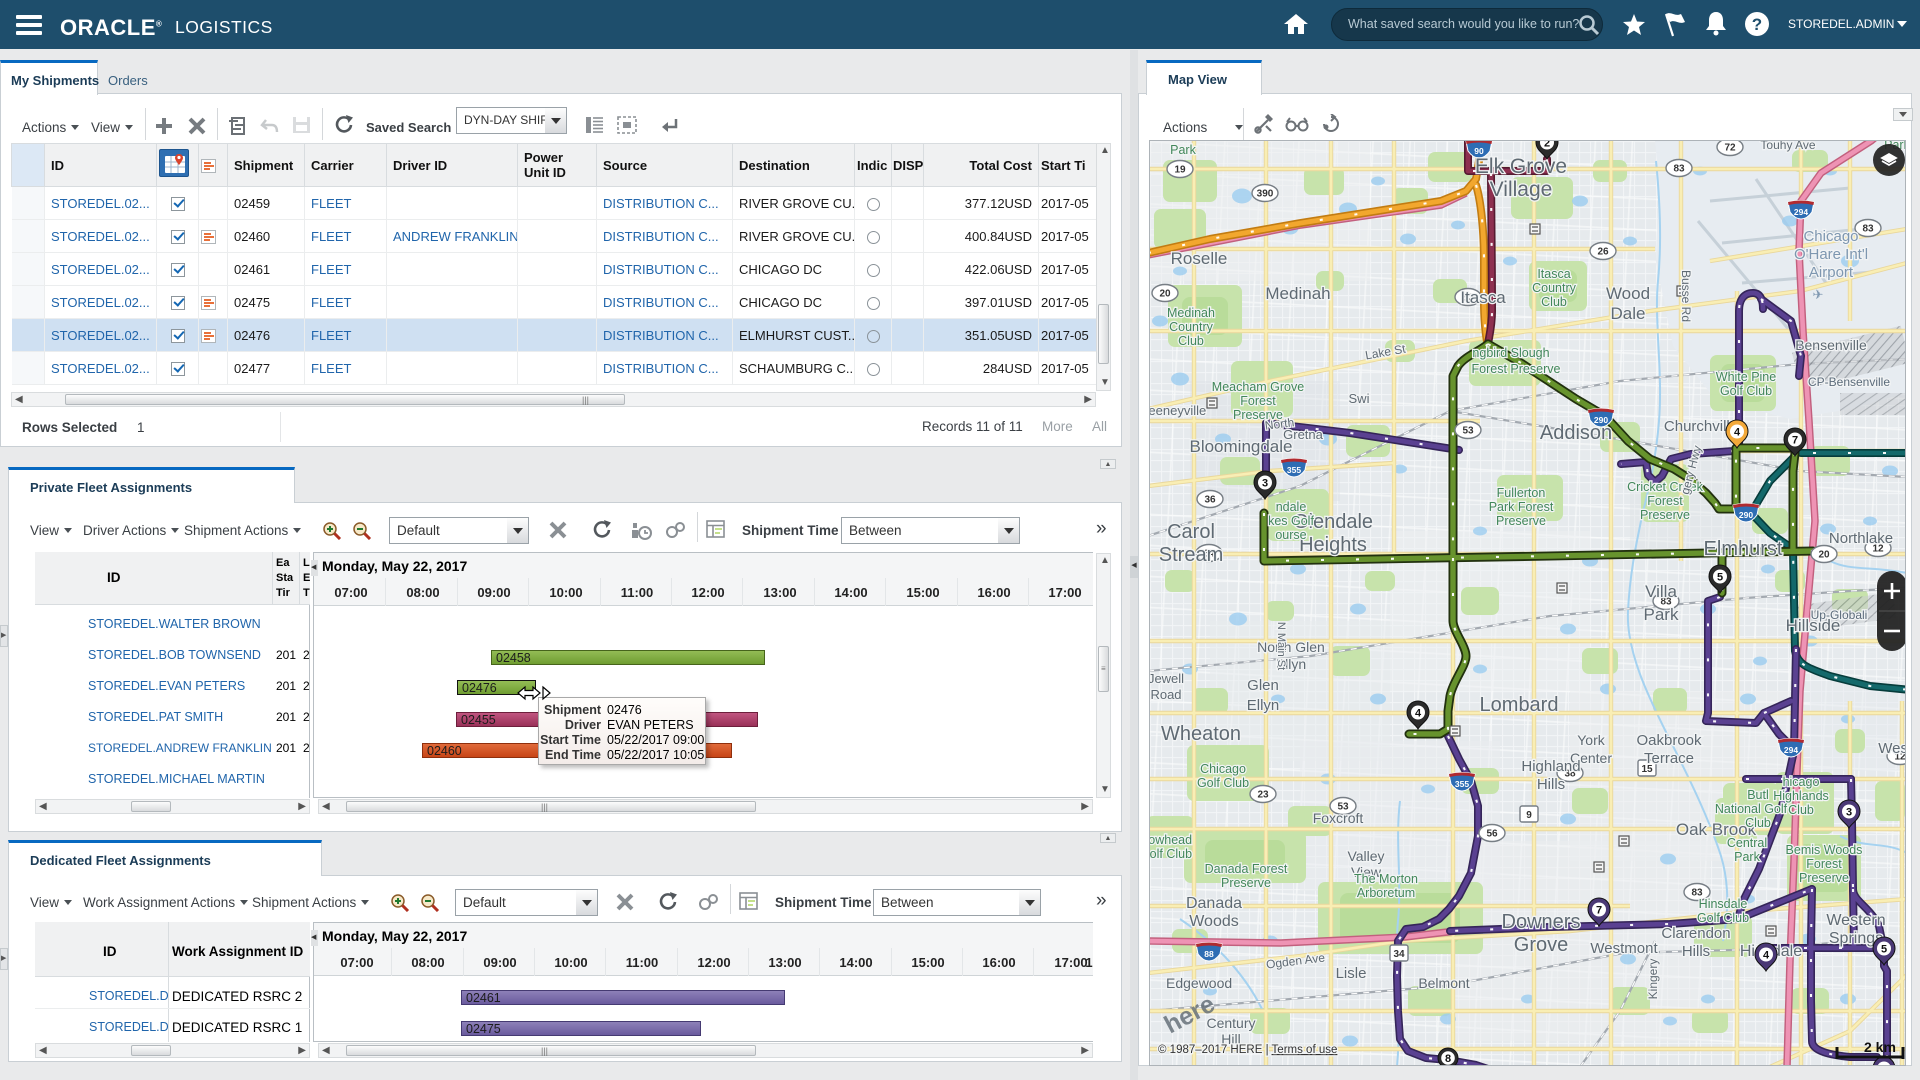 Image resolution: width=1920 pixels, height=1080 pixels. Describe the element at coordinates (1443, 983) in the screenshot. I see `svg-text: Belmont` at that location.